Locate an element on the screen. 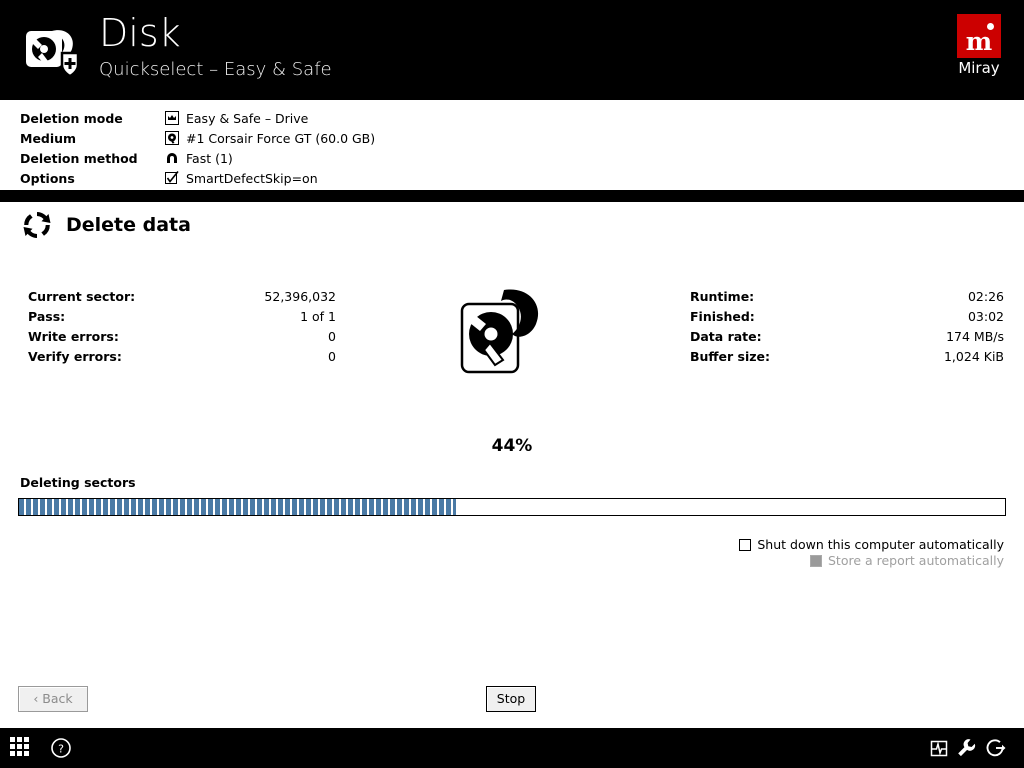  stat-row-pass: Pass: 1 of 1 is located at coordinates (182, 316).